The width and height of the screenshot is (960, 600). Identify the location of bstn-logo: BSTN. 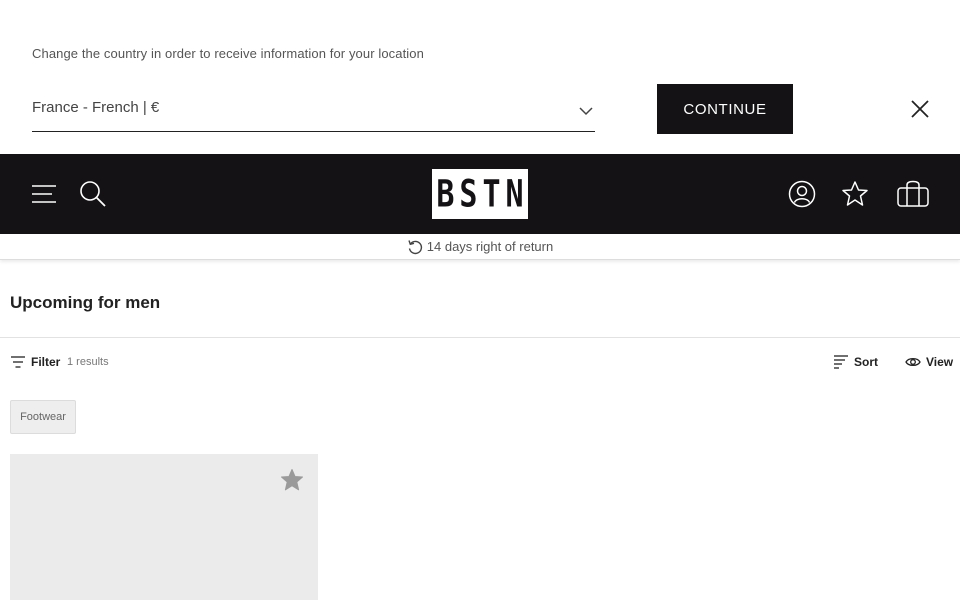
(480, 194).